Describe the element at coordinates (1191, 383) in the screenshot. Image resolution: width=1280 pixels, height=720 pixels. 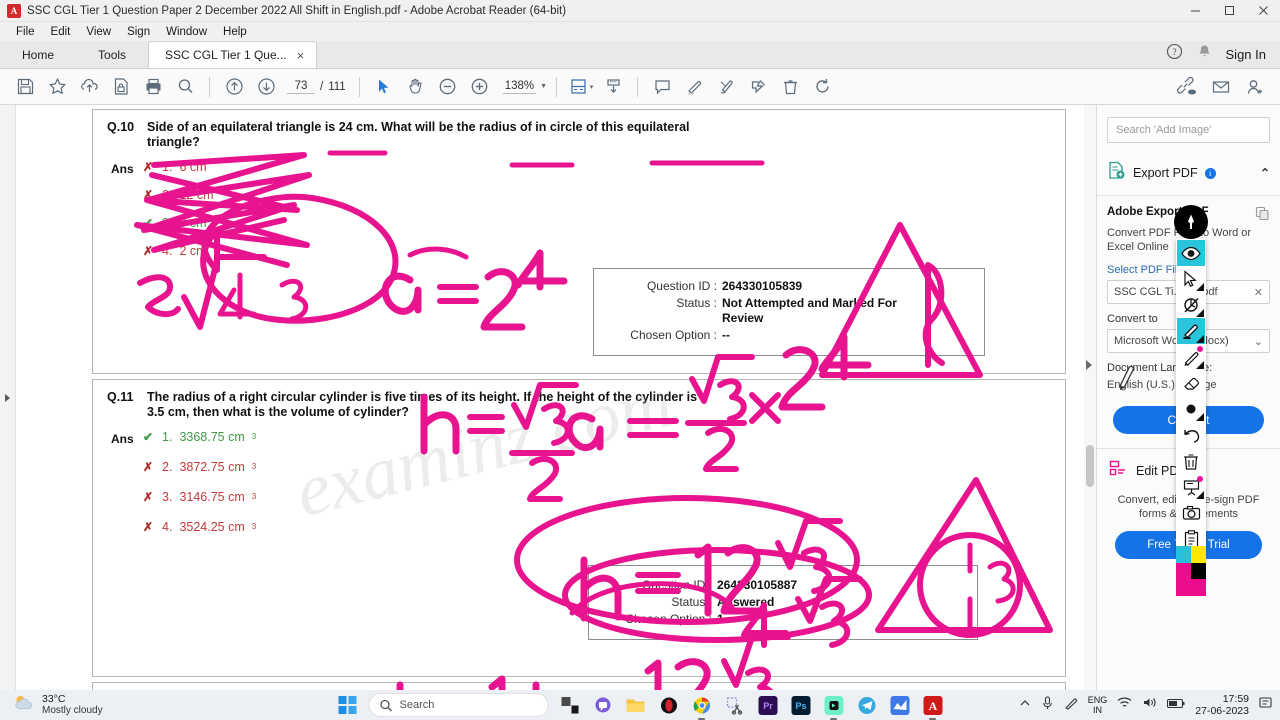
I see `eraser-icon` at that location.